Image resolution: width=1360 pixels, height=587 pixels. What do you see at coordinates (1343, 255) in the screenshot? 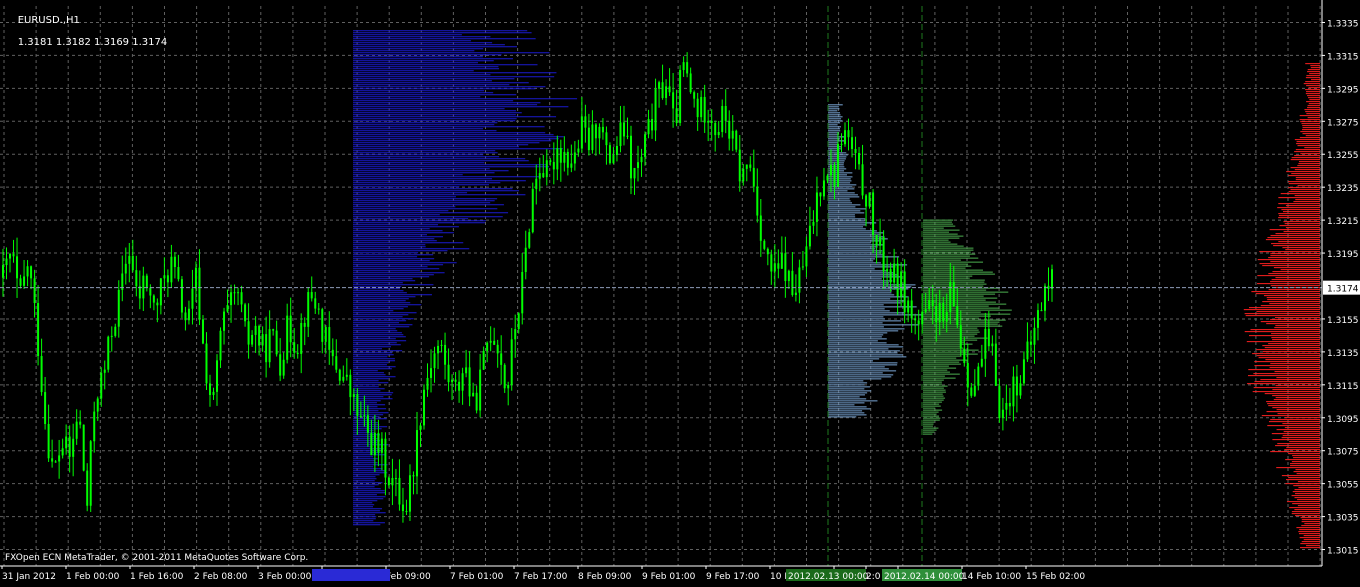
I see `y-tick-label: 1.3195` at bounding box center [1343, 255].